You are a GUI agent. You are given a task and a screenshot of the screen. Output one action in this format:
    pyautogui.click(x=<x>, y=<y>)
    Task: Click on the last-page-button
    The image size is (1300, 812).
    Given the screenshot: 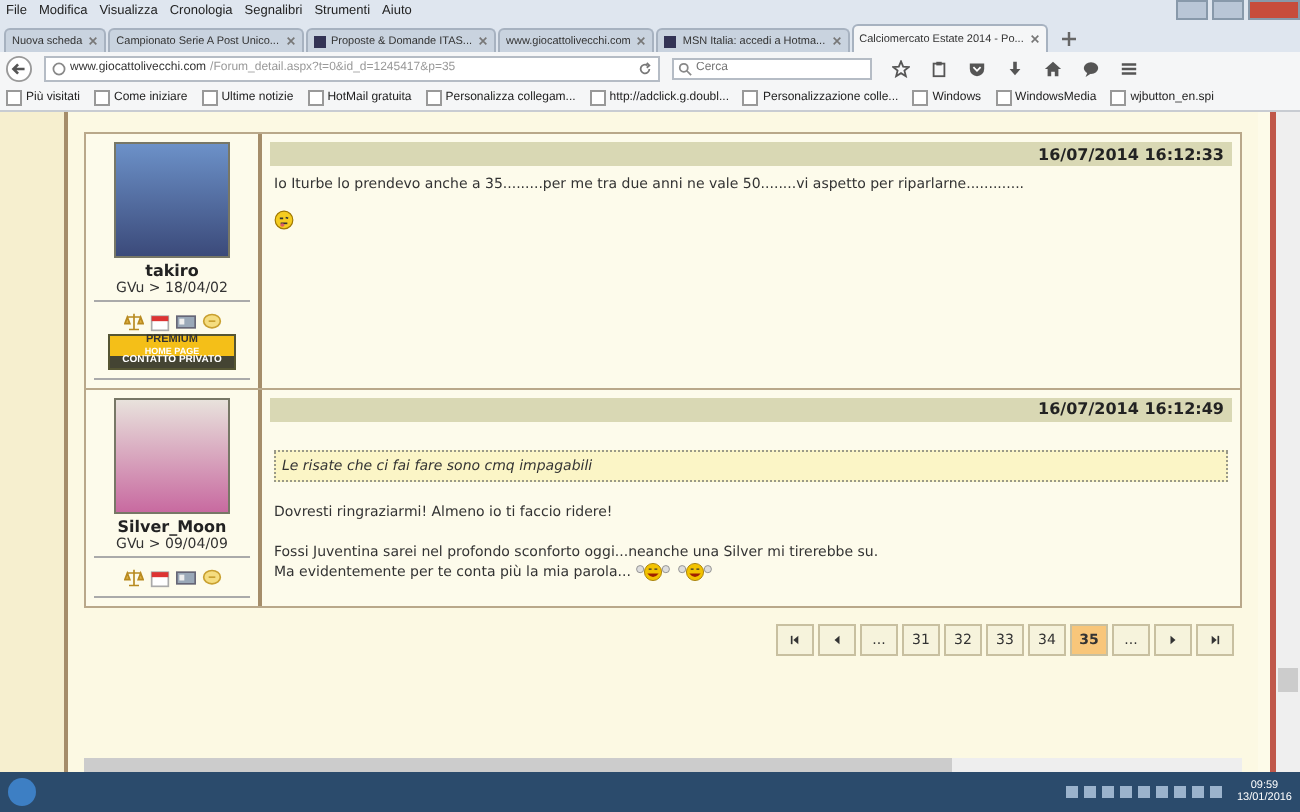 What is the action you would take?
    pyautogui.click(x=1215, y=639)
    